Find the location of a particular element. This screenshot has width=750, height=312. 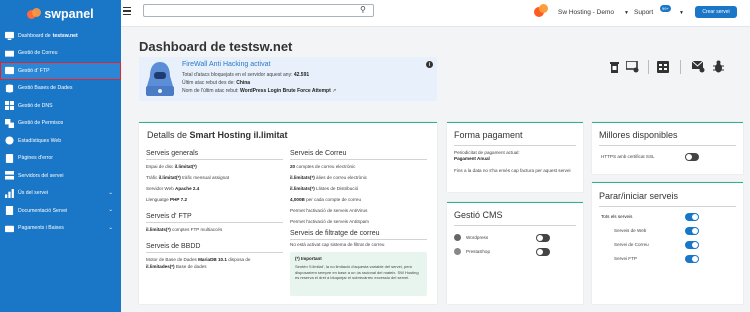

ftp-services-heading: Serveis d' FTP is located at coordinates (169, 216).